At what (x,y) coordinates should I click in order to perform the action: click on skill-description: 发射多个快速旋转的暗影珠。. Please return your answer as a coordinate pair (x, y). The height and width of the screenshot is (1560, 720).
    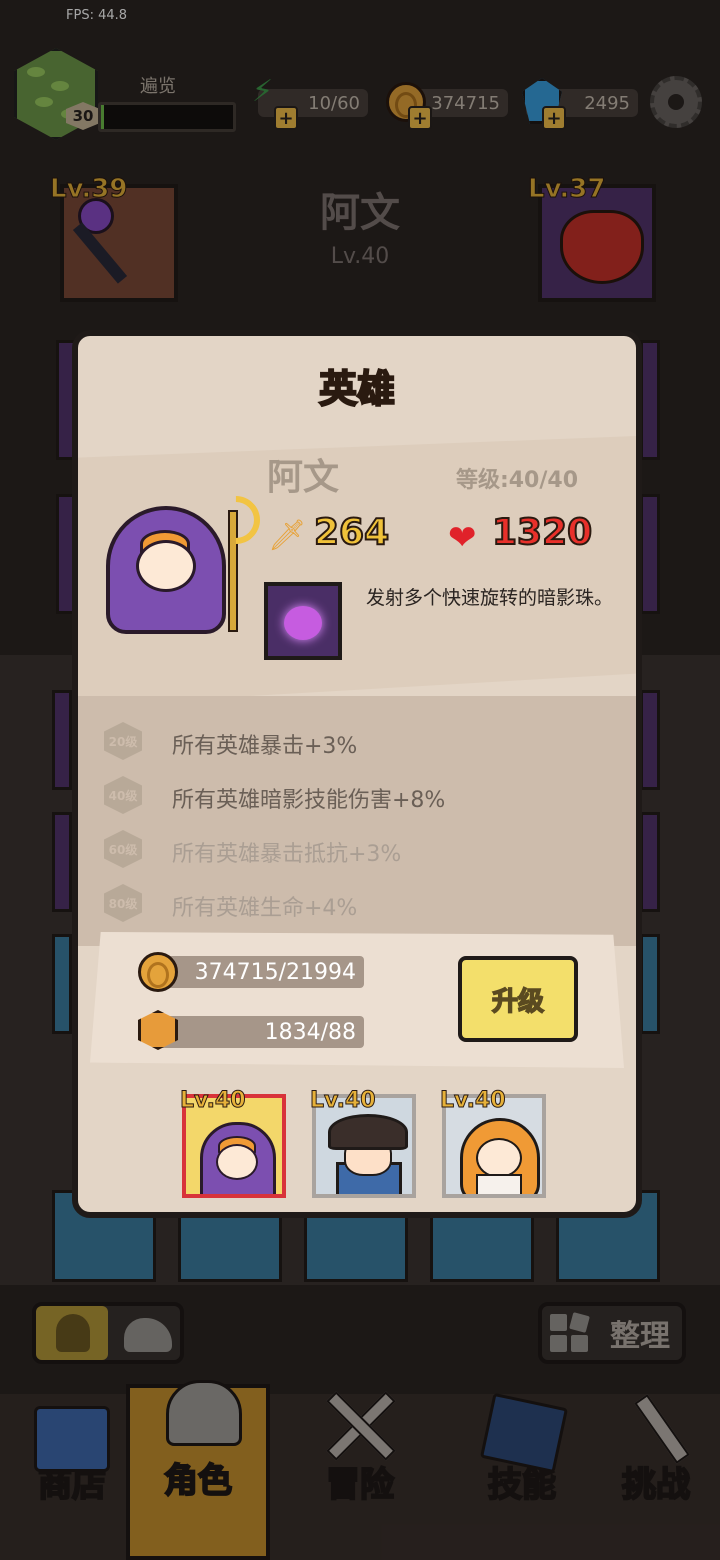
    Looking at the image, I should click on (490, 598).